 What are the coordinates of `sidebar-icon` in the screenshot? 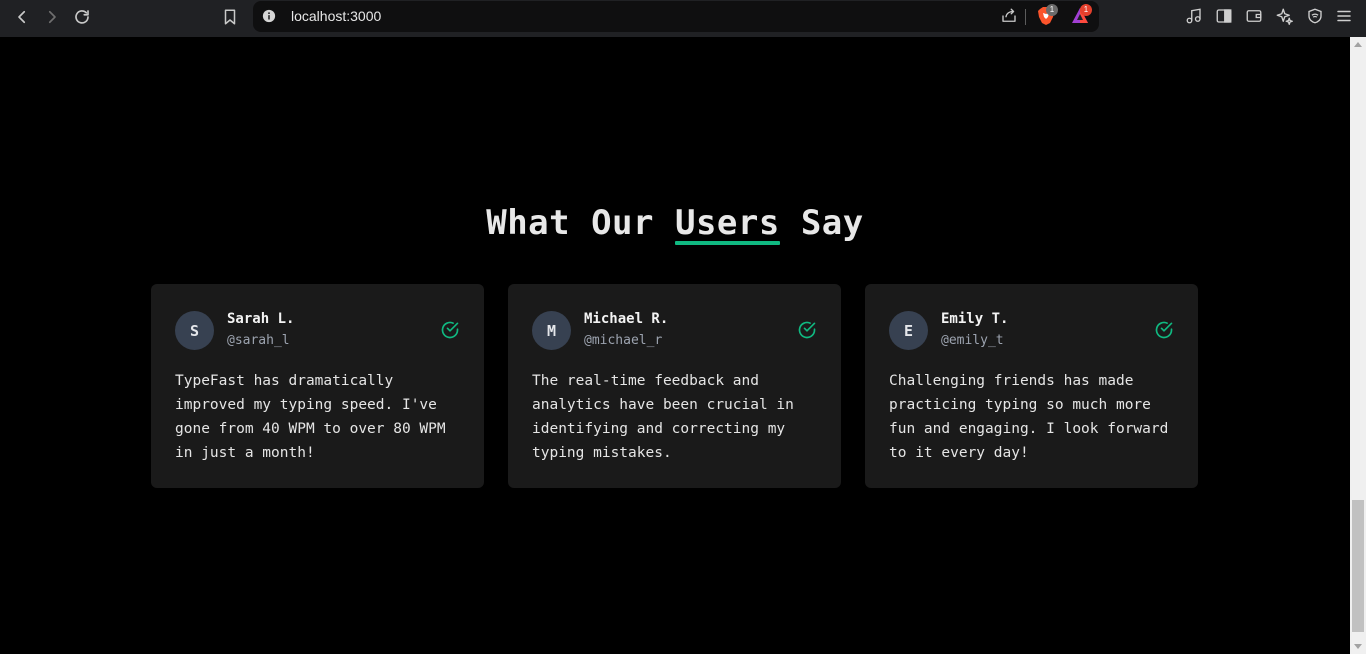 It's located at (1224, 16).